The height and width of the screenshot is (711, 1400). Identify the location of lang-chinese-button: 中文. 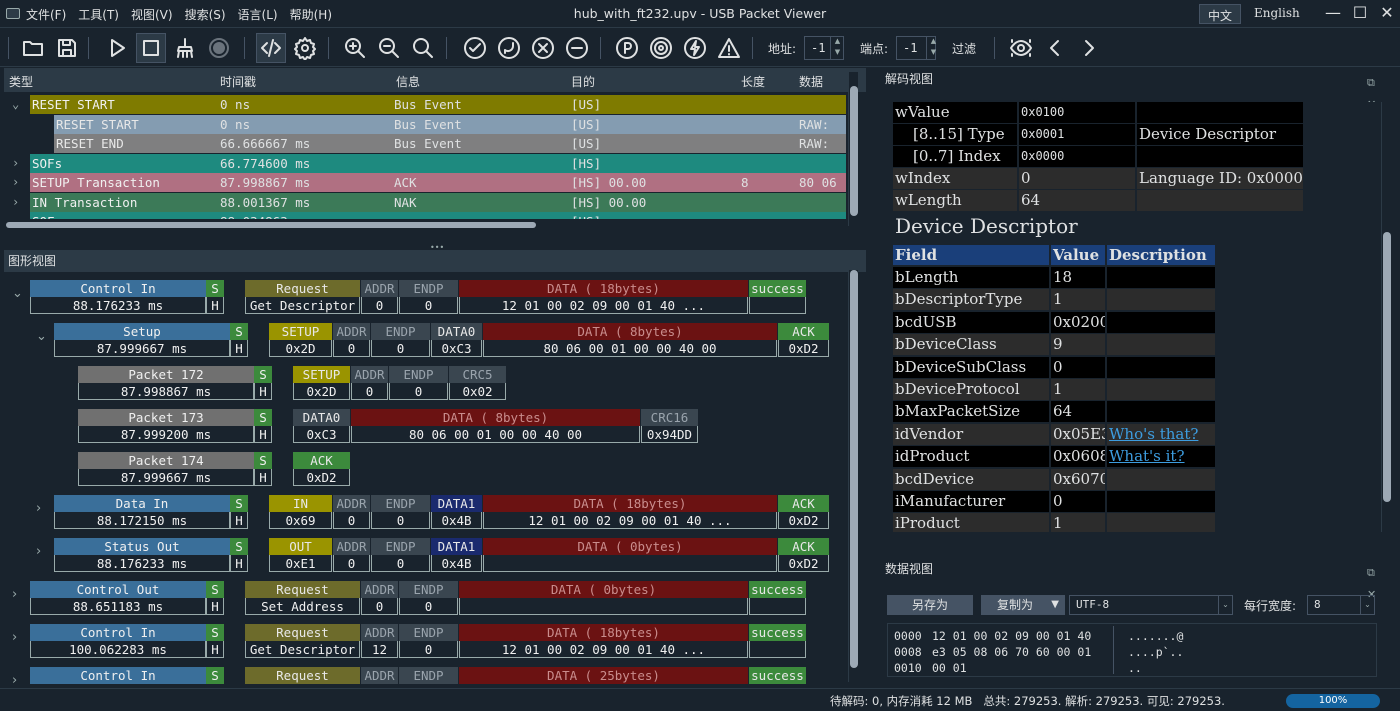
(1220, 14).